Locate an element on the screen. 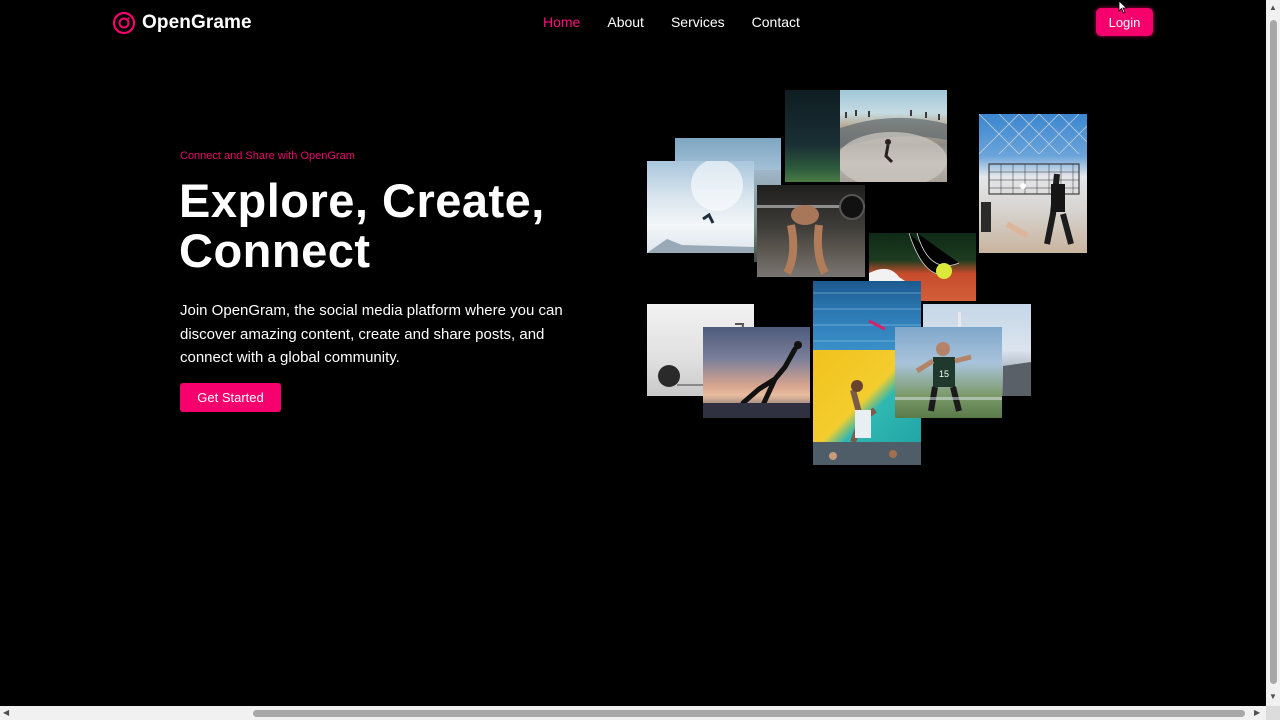 This screenshot has width=1280, height=720. vertical-scrollbar: ▲ ▼ is located at coordinates (1273, 353).